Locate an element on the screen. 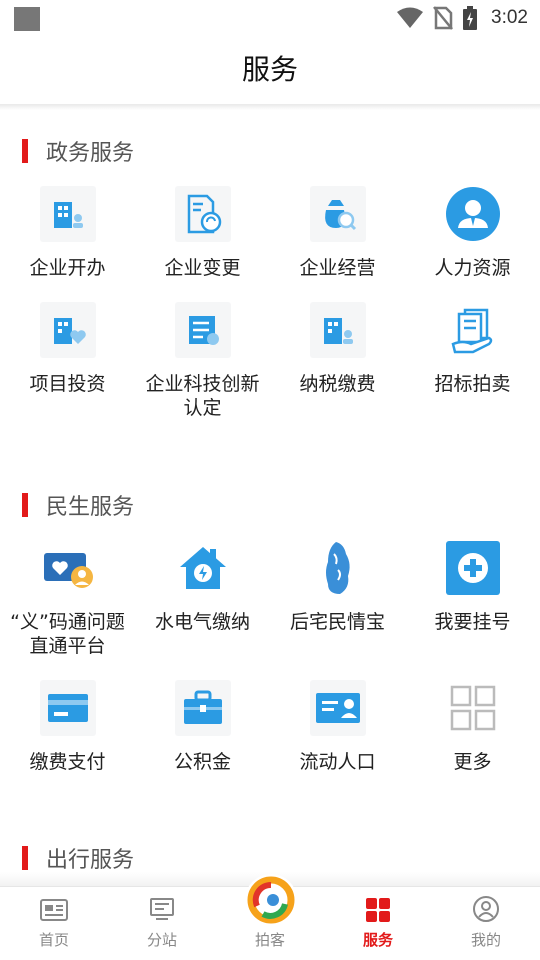 The height and width of the screenshot is (960, 540). building-heart-icon is located at coordinates (67, 330).